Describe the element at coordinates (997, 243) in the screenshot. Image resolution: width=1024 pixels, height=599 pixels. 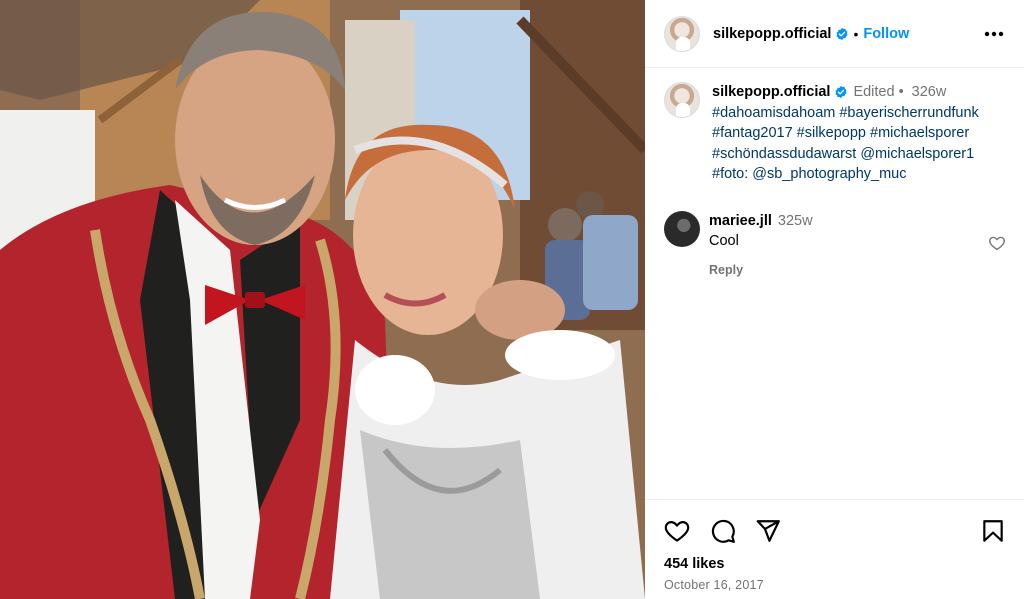
I see `comment-heart-icon` at that location.